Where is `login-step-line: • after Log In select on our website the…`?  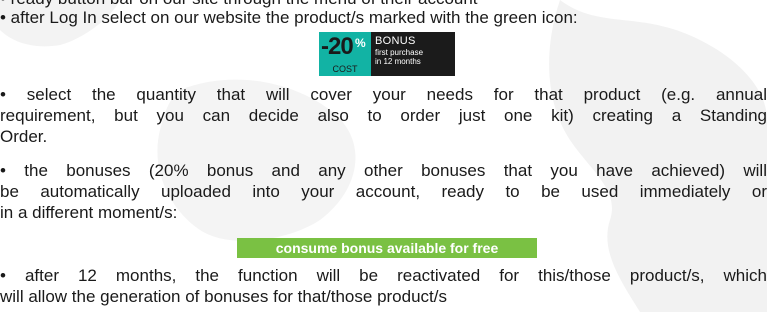 login-step-line: • after Log In select on our website the… is located at coordinates (289, 17).